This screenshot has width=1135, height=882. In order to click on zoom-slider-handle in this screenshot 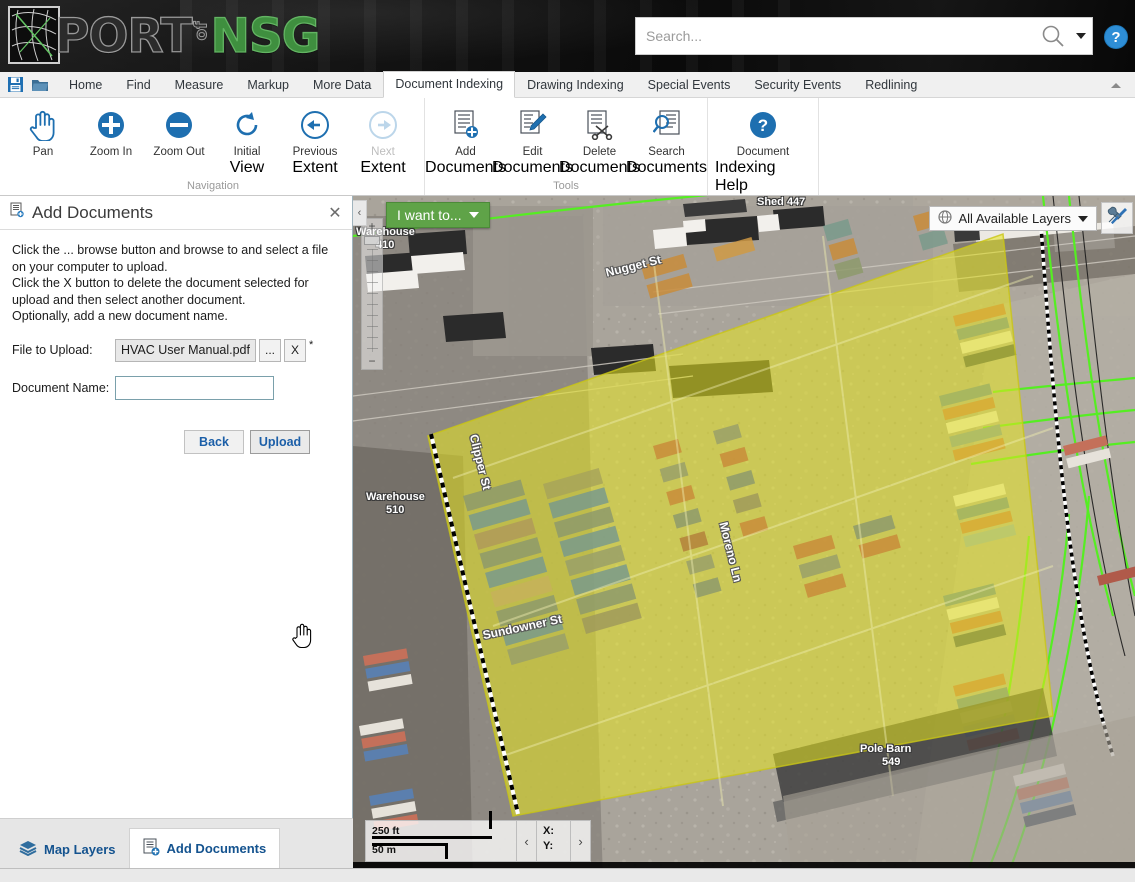, I will do `click(372, 240)`.